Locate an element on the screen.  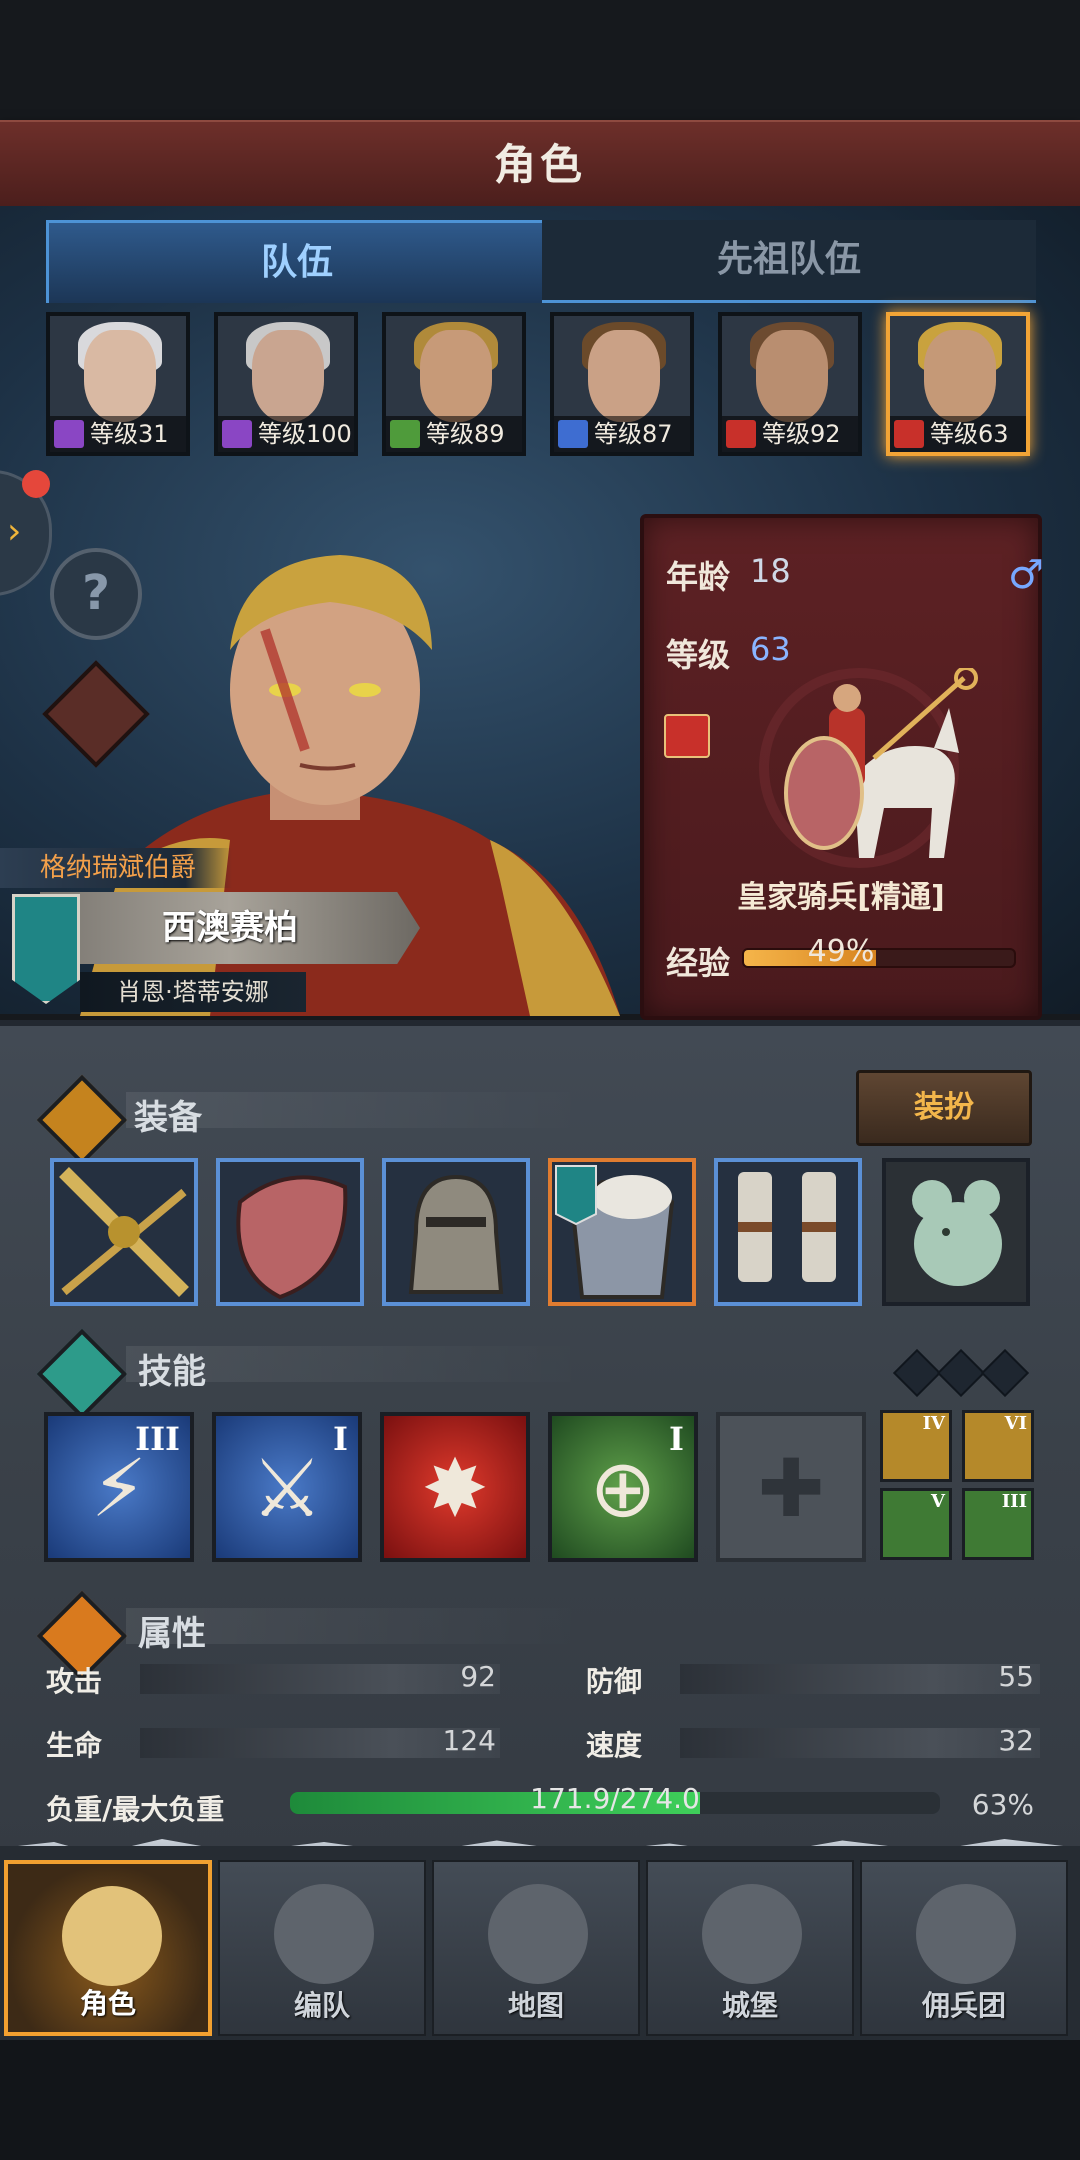
notification-dot is located at coordinates (36, 484).